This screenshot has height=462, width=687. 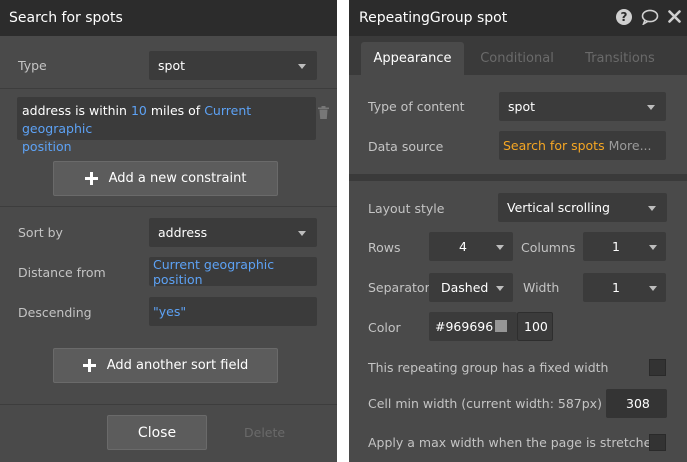 What do you see at coordinates (554, 145) in the screenshot?
I see `data-source-value: Search for spots` at bounding box center [554, 145].